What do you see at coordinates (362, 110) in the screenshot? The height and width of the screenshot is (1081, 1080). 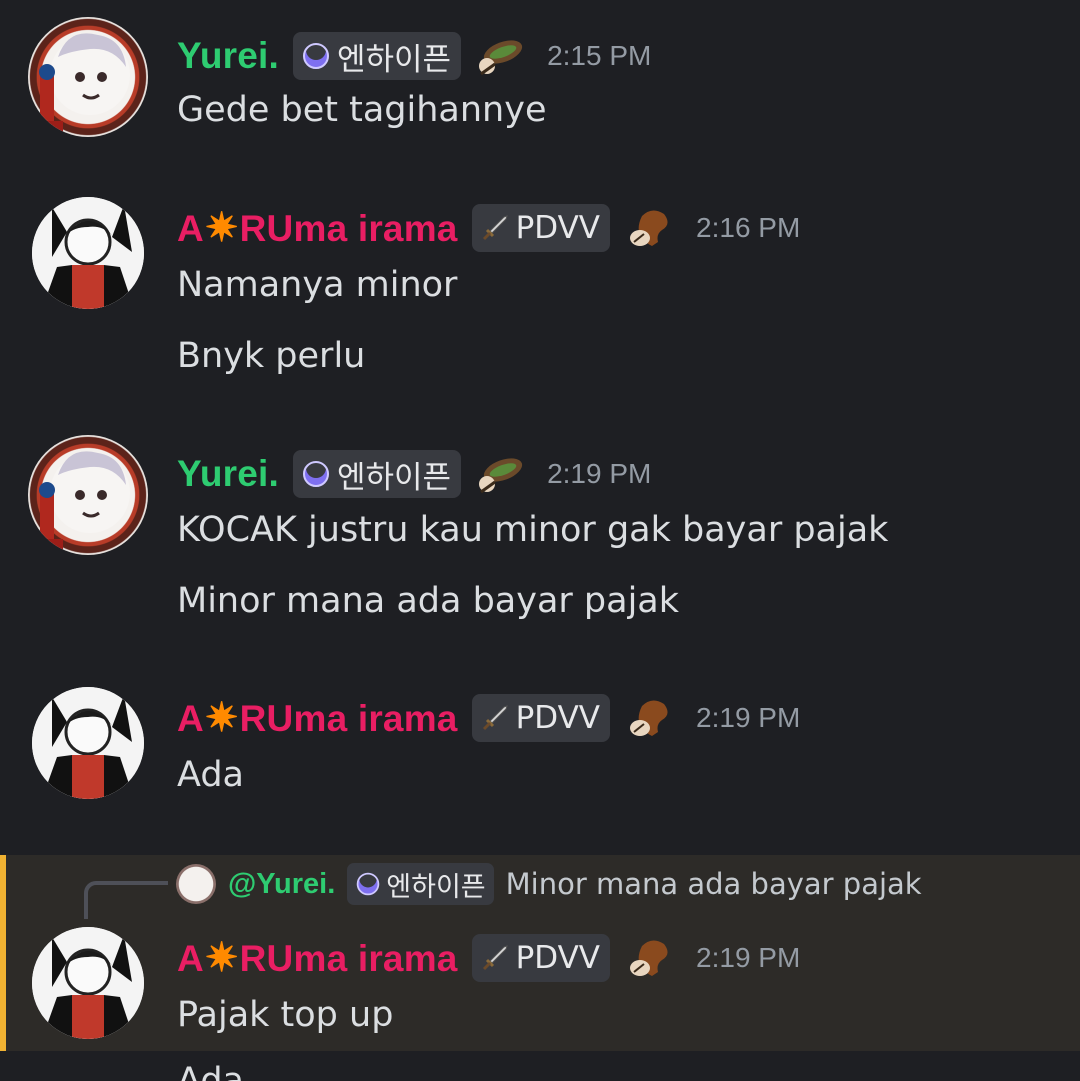 I see `message-text: Gede bet tagihannye` at bounding box center [362, 110].